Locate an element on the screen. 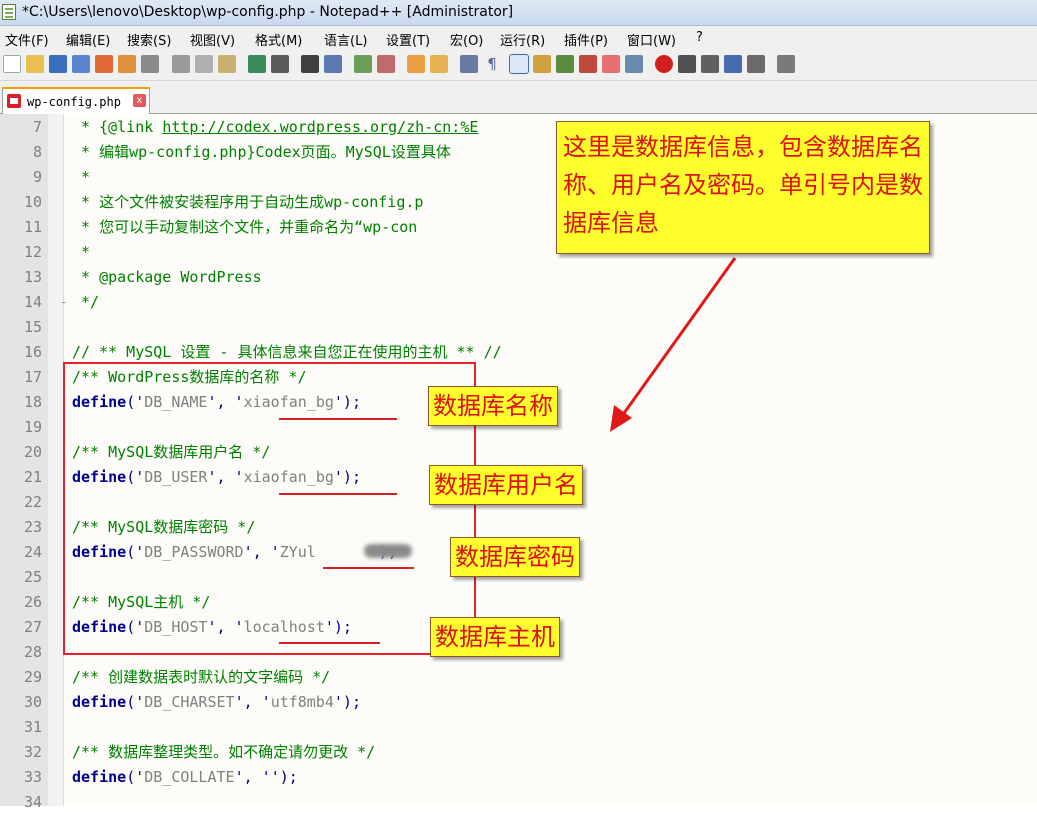 The width and height of the screenshot is (1037, 815). callout-db-password: 数据库密码 is located at coordinates (515, 557).